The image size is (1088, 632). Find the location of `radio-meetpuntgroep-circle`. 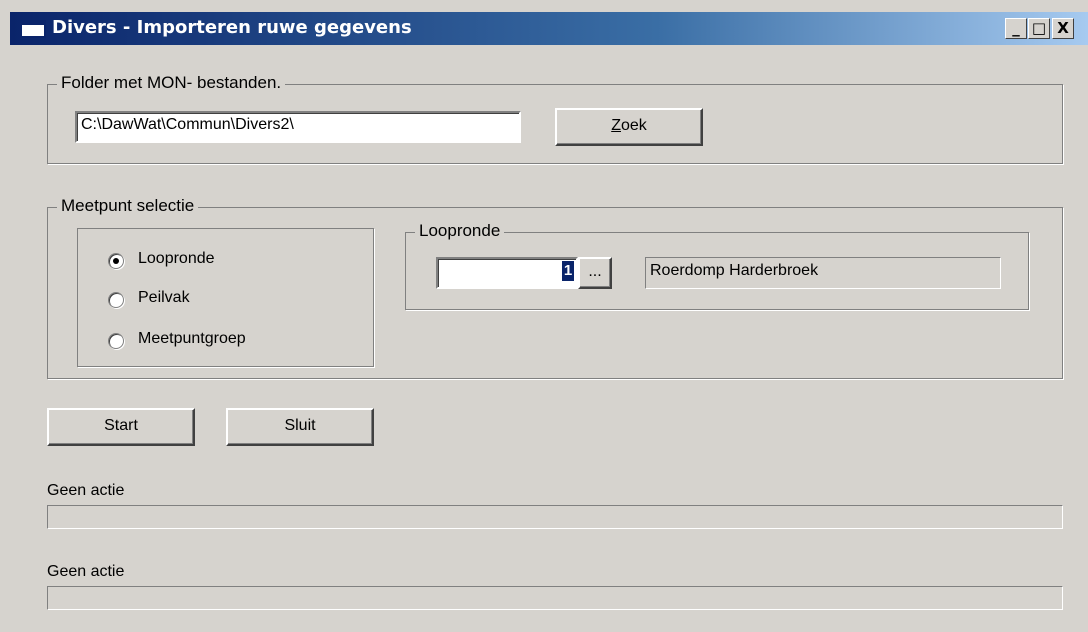

radio-meetpuntgroep-circle is located at coordinates (116, 341).